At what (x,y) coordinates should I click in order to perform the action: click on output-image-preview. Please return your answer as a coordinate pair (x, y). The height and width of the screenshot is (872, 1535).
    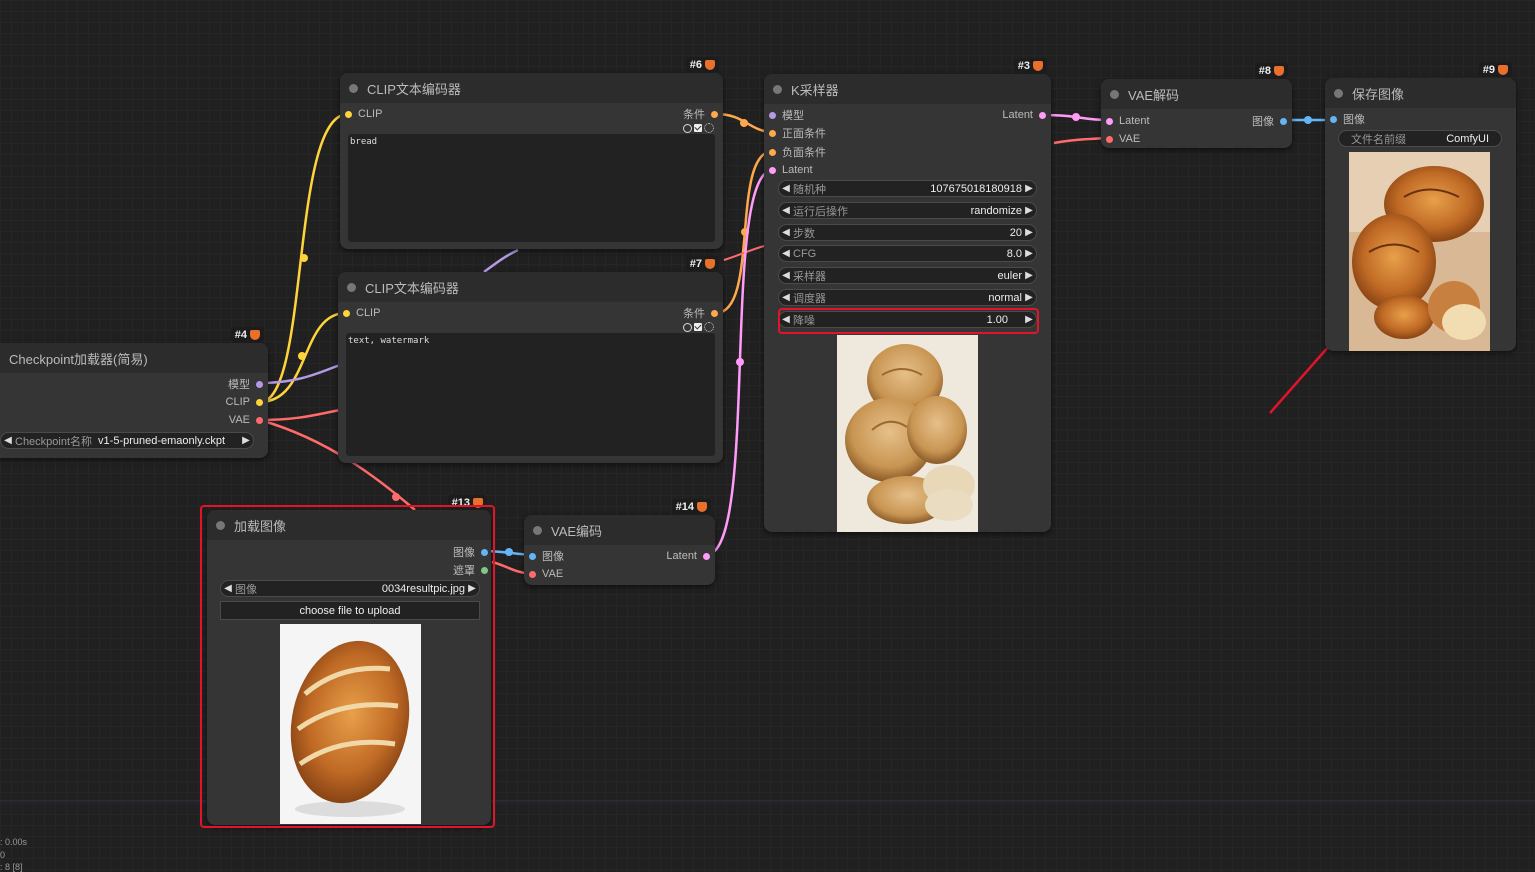
    Looking at the image, I should click on (1419, 251).